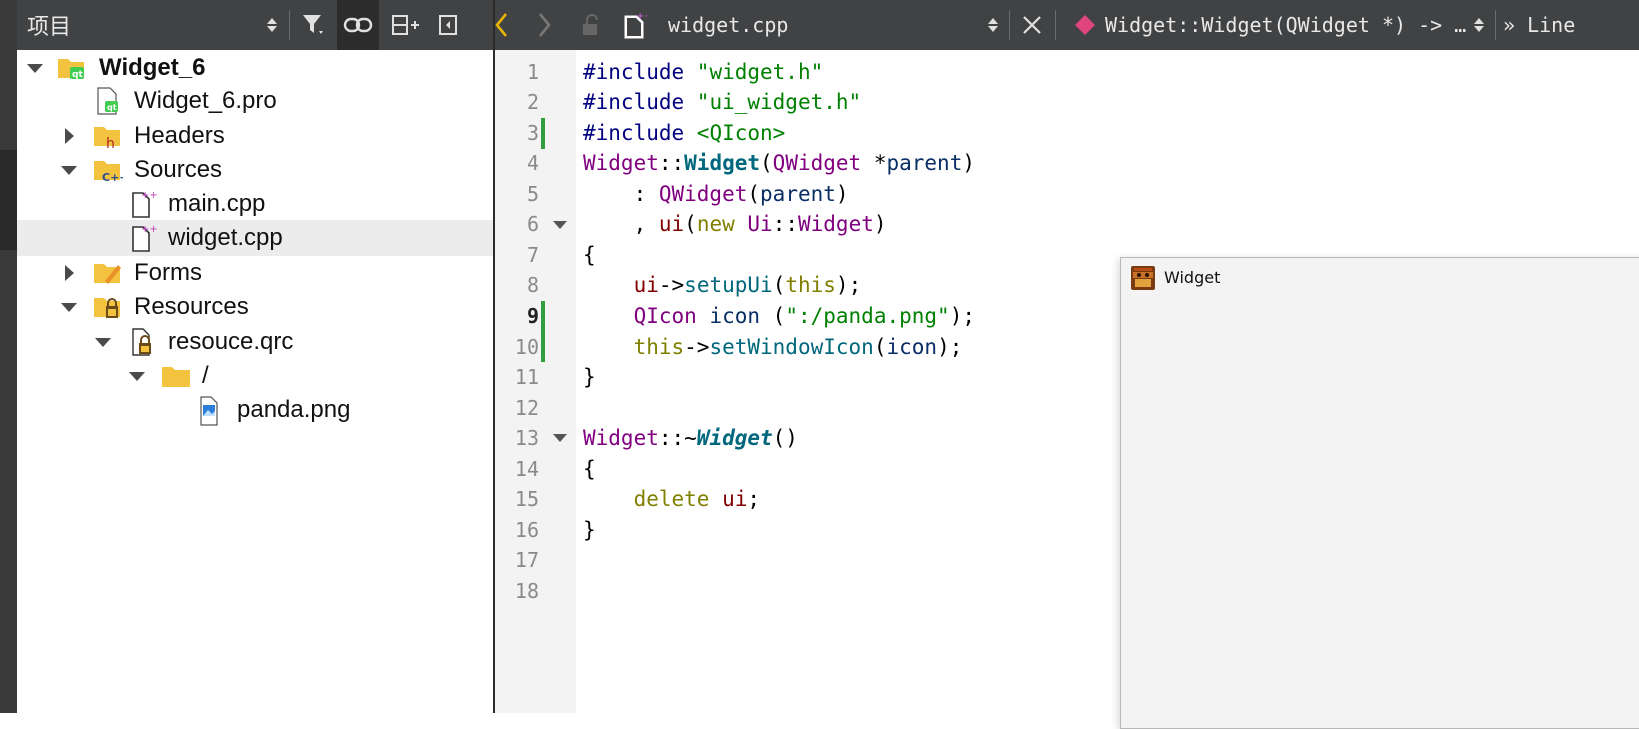  I want to click on split-add-icon, so click(406, 25).